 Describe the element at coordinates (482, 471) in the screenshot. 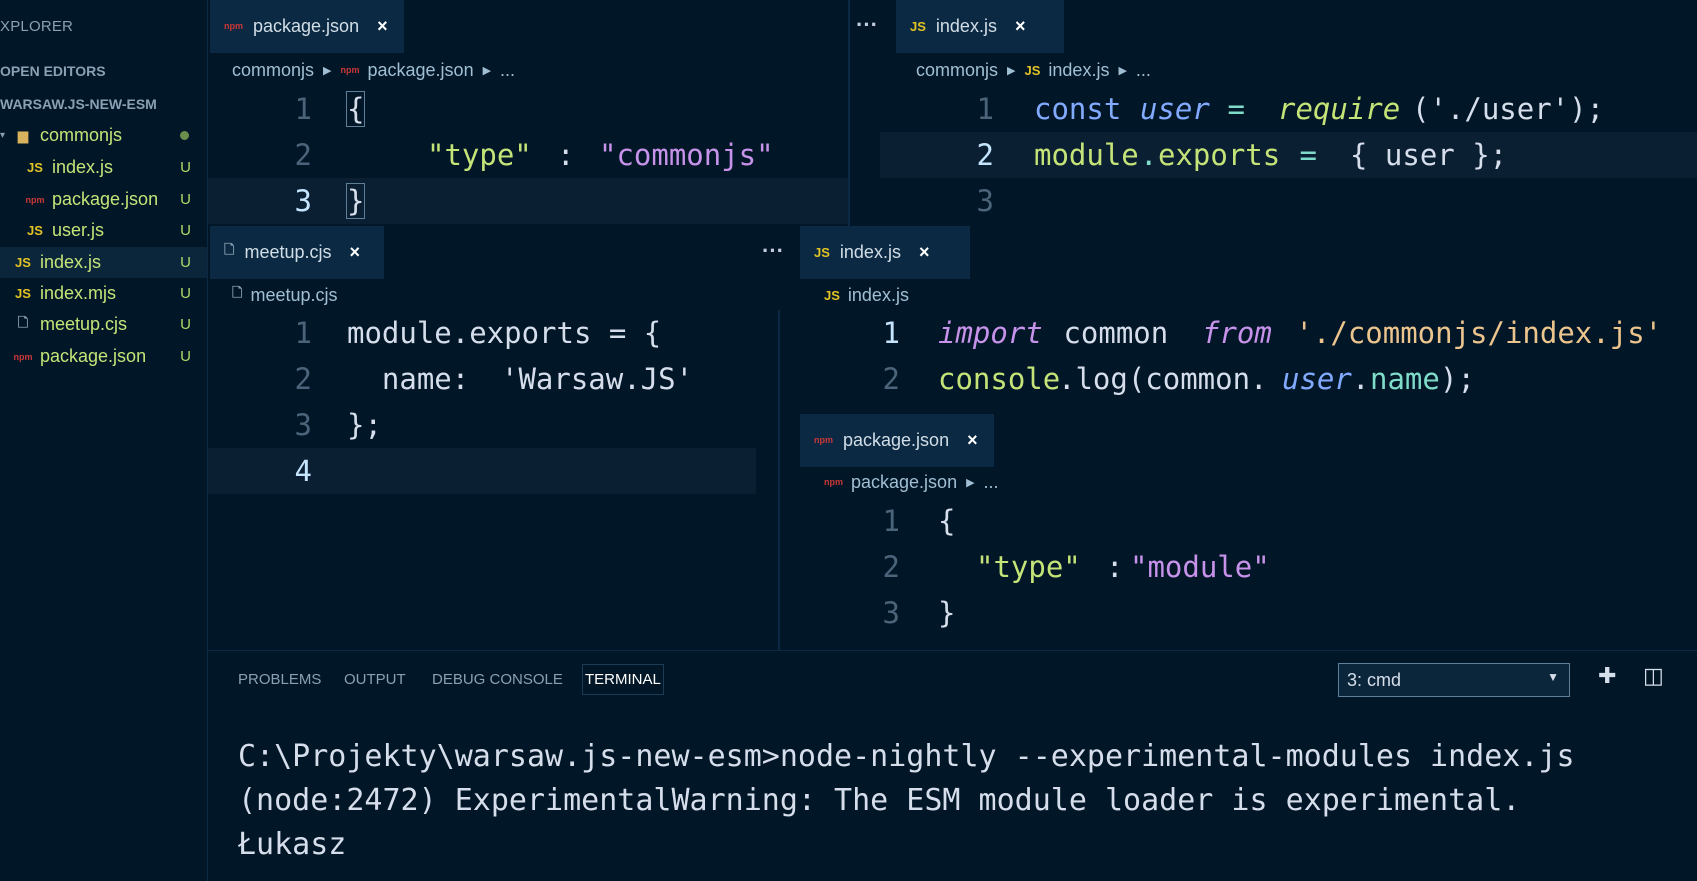

I see `code-line-current: 4` at that location.